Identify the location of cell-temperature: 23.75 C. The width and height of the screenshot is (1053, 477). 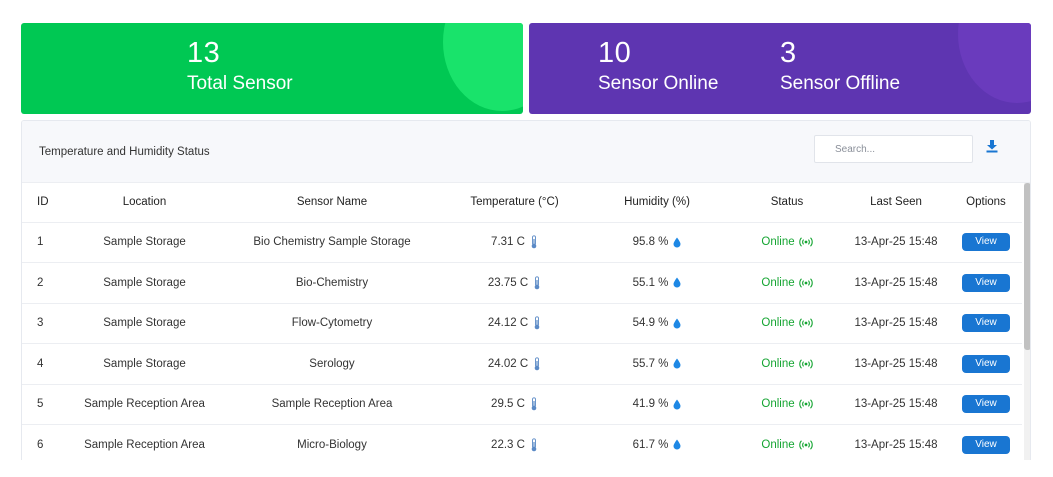
(514, 283).